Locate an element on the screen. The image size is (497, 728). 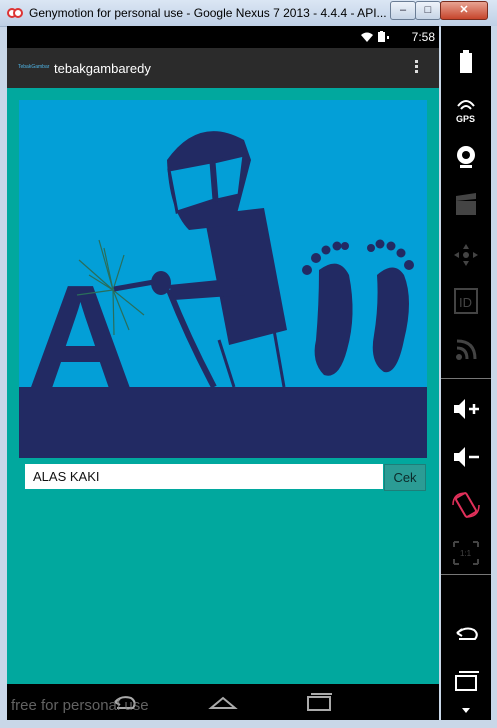
volume-down-icon is located at coordinates (466, 457).